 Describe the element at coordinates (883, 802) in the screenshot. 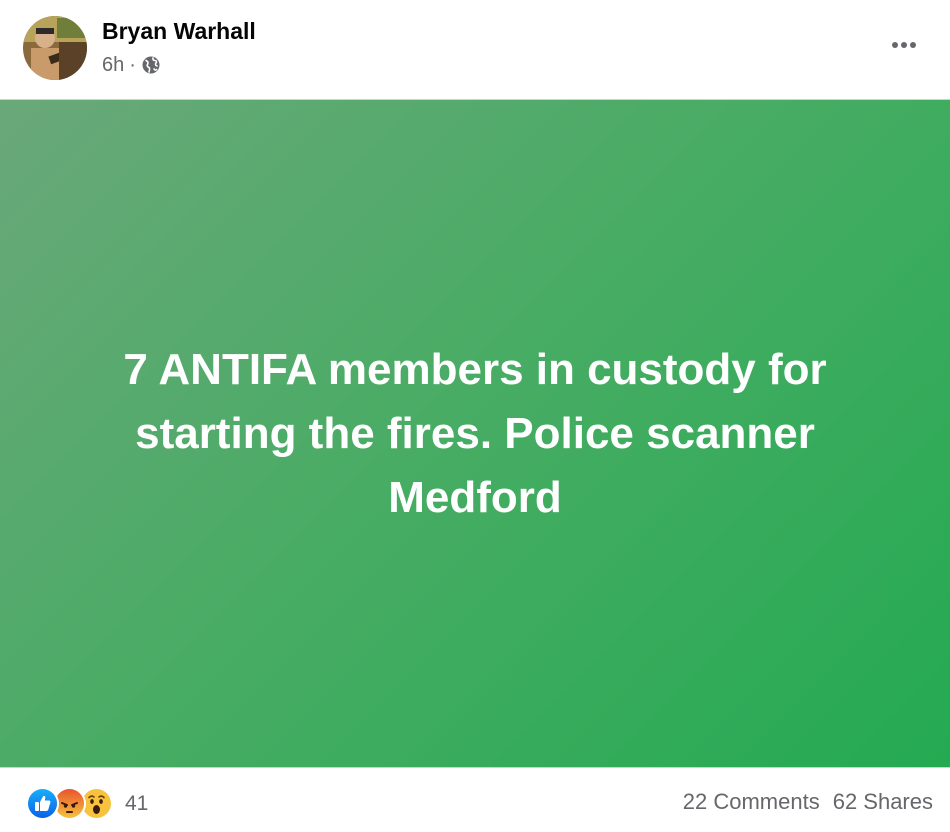

I see `shares-link: 62 Shares` at that location.